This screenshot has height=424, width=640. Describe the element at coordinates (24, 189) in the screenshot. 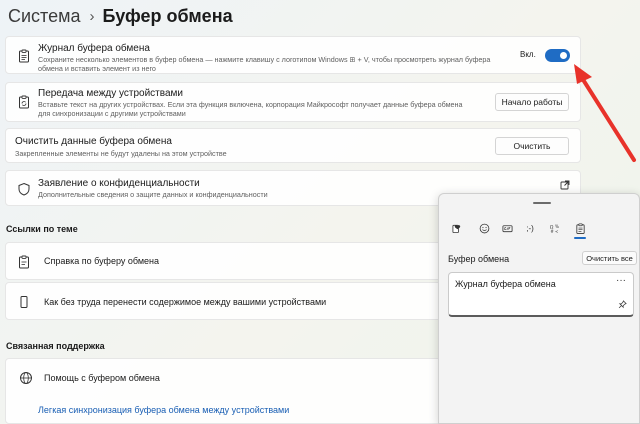

I see `shield-icon` at that location.